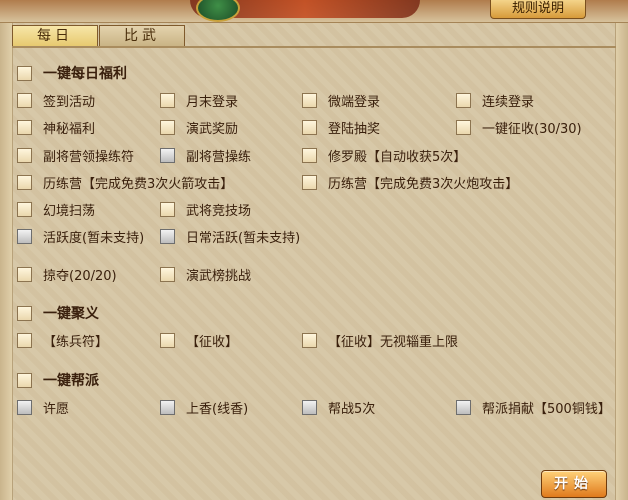 The height and width of the screenshot is (500, 628). I want to click on option-daily-activity: 日常活跃(暂未支持), so click(230, 236).